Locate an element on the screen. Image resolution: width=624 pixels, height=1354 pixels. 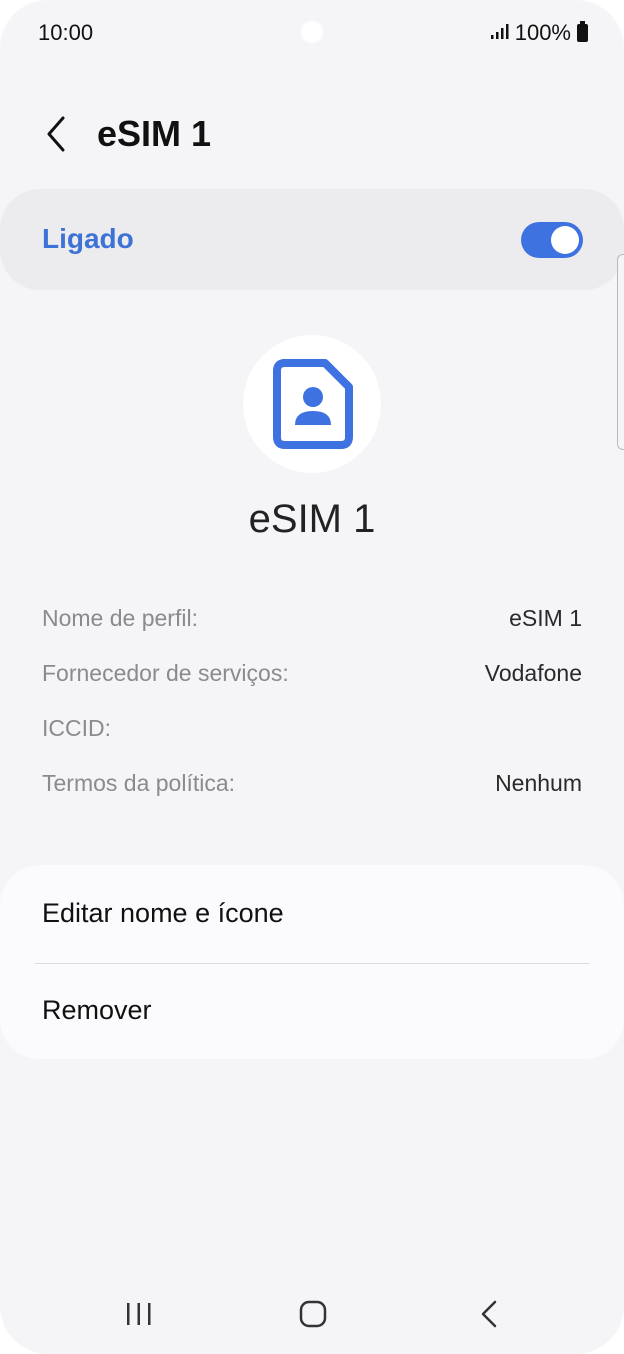
nav-back-button is located at coordinates (489, 1314).